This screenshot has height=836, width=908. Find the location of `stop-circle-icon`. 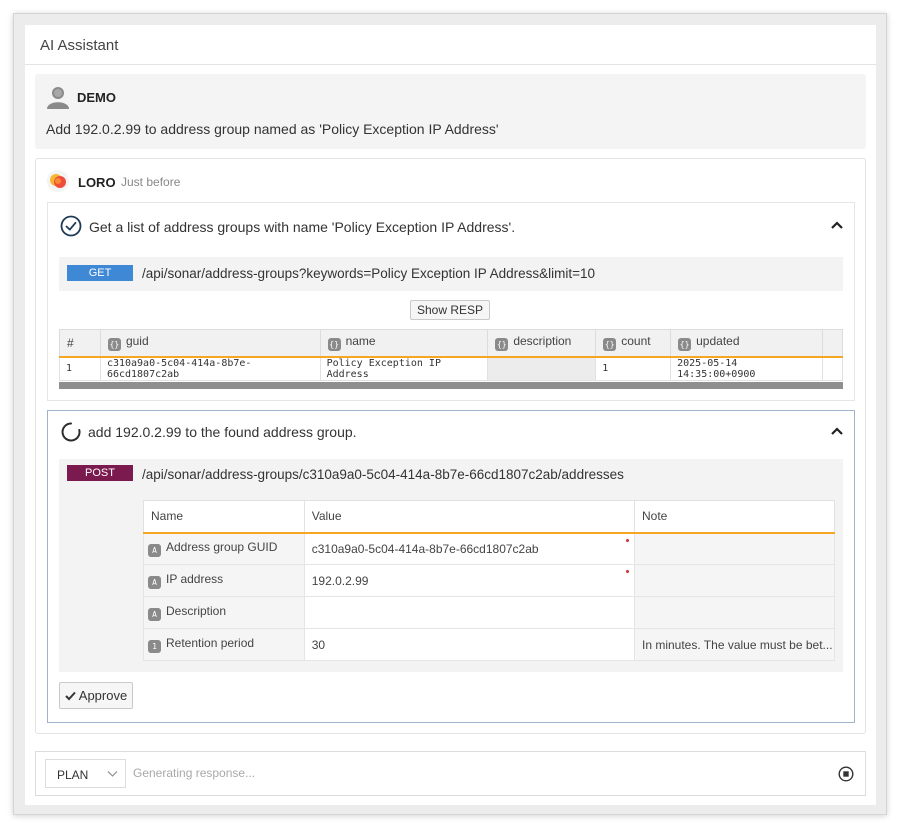

stop-circle-icon is located at coordinates (846, 774).